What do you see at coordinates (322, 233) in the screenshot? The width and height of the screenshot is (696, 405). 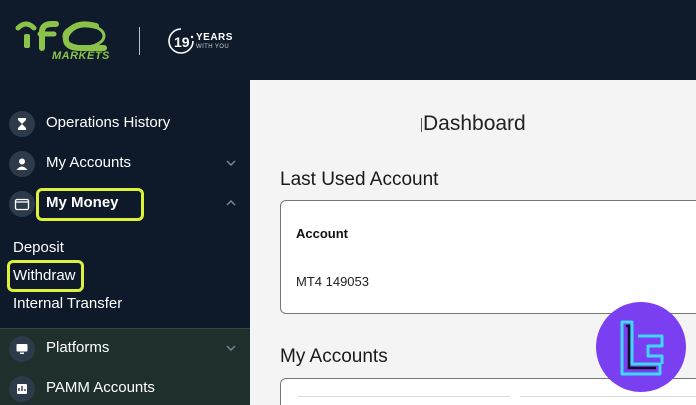 I see `account-label: Account` at bounding box center [322, 233].